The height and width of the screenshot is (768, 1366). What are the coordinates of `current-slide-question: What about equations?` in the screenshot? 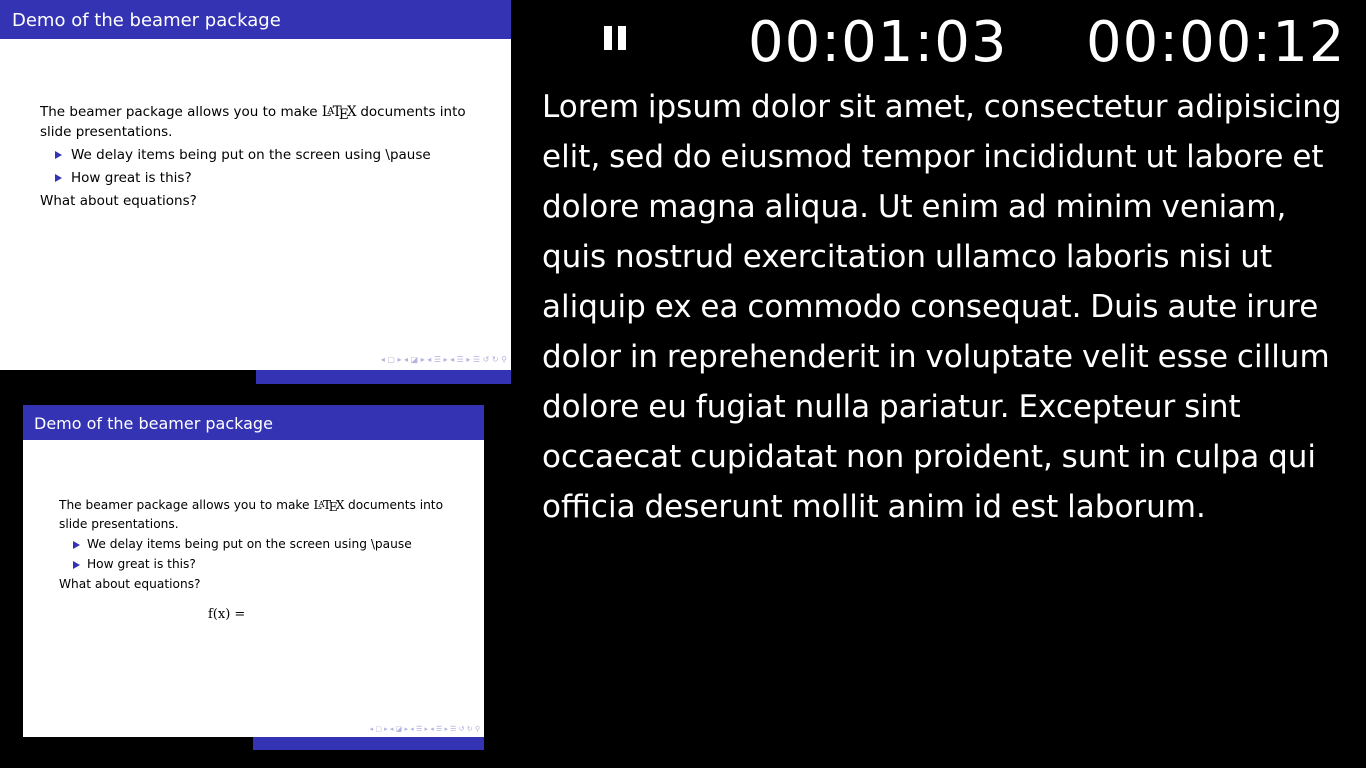 It's located at (118, 201).